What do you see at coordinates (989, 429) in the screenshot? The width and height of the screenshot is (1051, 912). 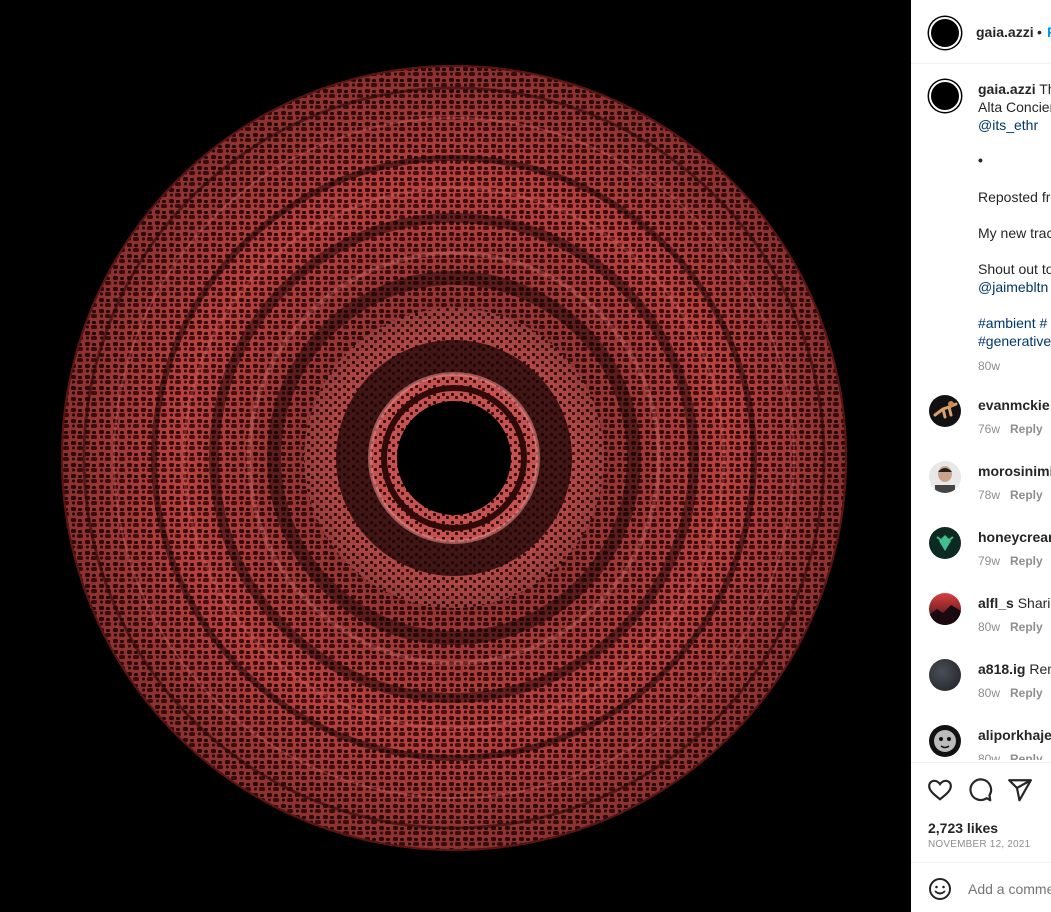 I see `comment-time: 76w` at bounding box center [989, 429].